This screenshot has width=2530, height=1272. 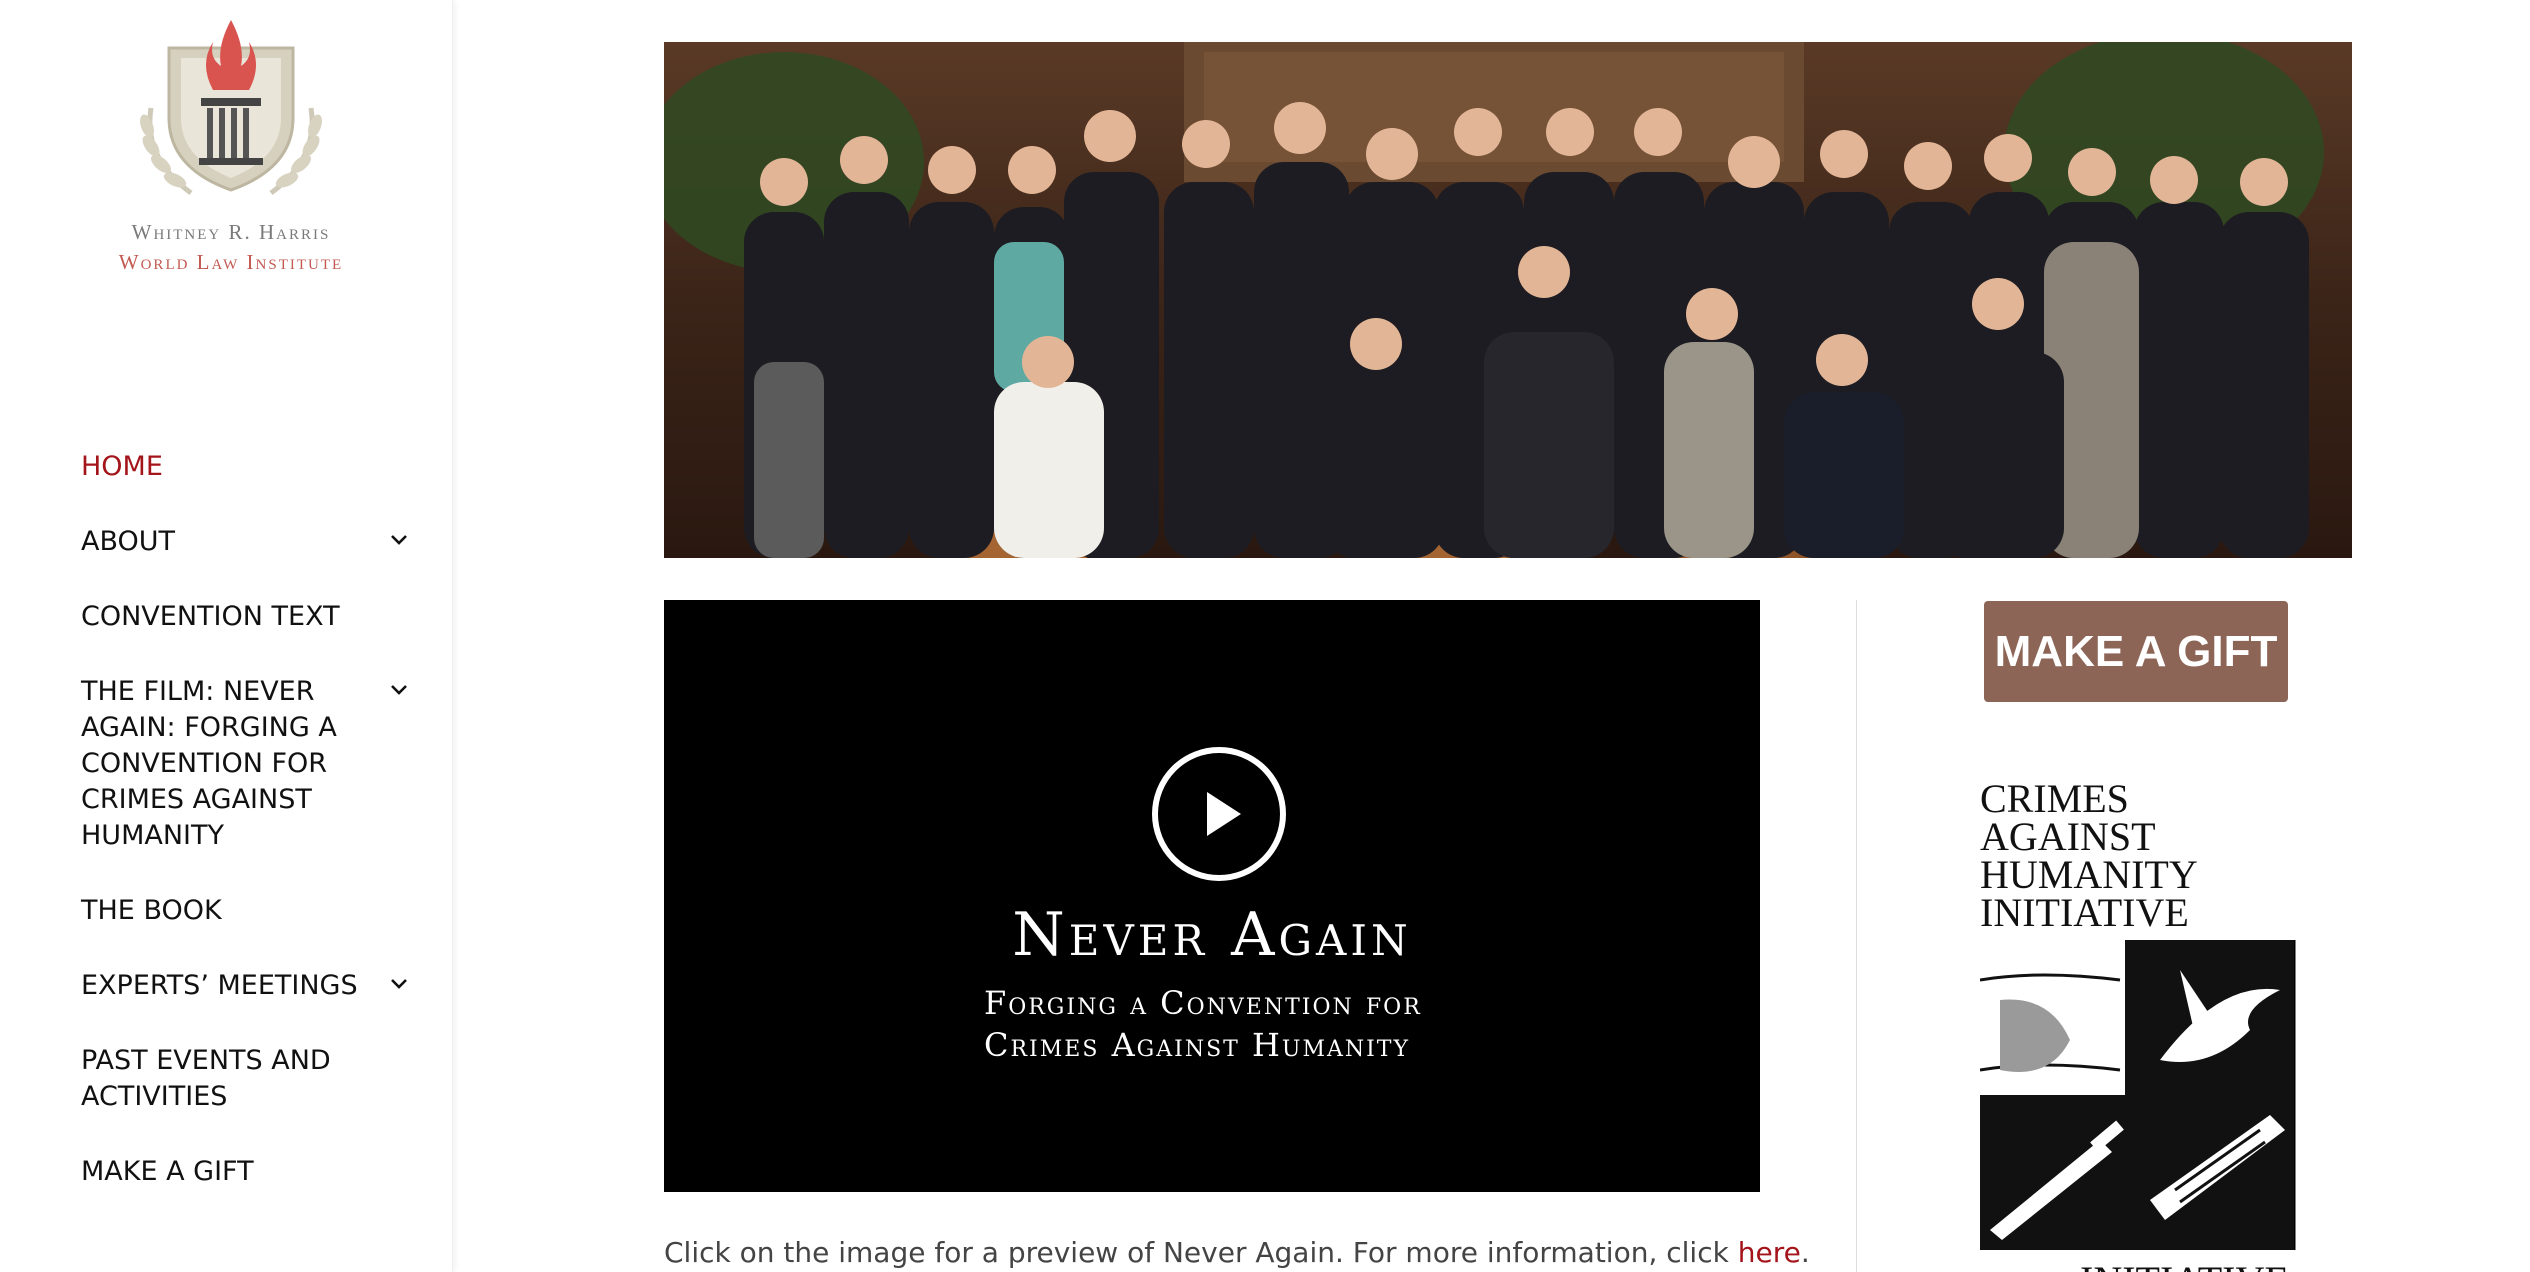 I want to click on caption-period: ., so click(x=1805, y=1252).